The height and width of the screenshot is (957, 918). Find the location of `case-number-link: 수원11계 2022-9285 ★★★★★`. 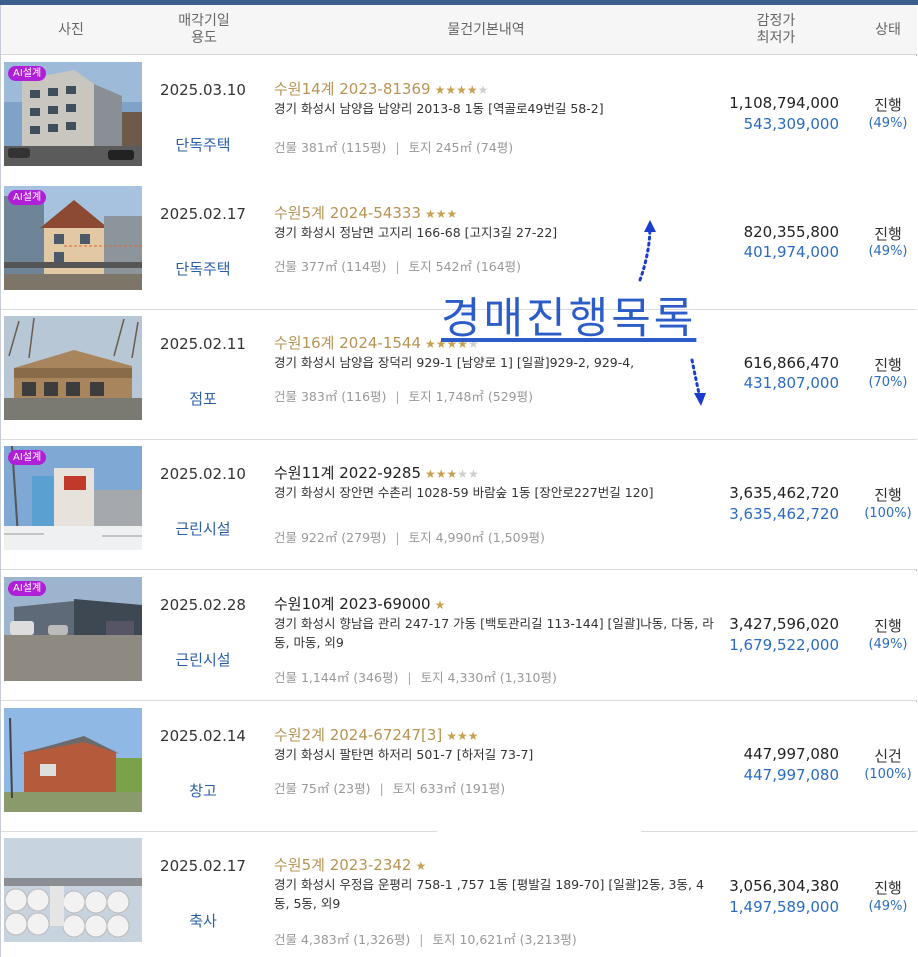

case-number-link: 수원11계 2022-9285 ★★★★★ is located at coordinates (376, 472).